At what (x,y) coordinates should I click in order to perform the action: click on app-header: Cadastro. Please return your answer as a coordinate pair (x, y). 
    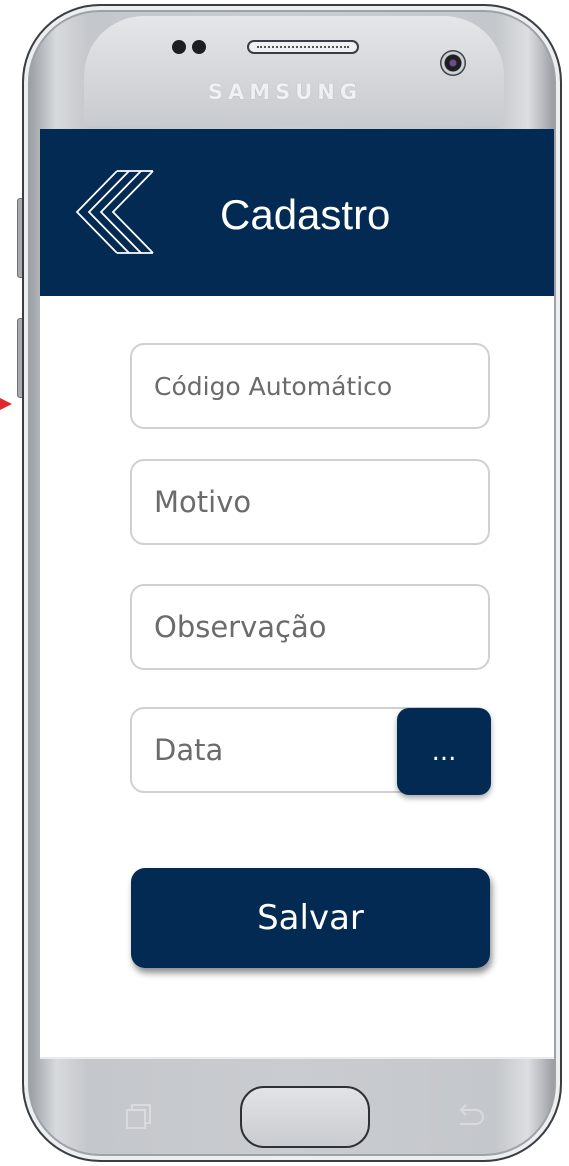
    Looking at the image, I should click on (297, 212).